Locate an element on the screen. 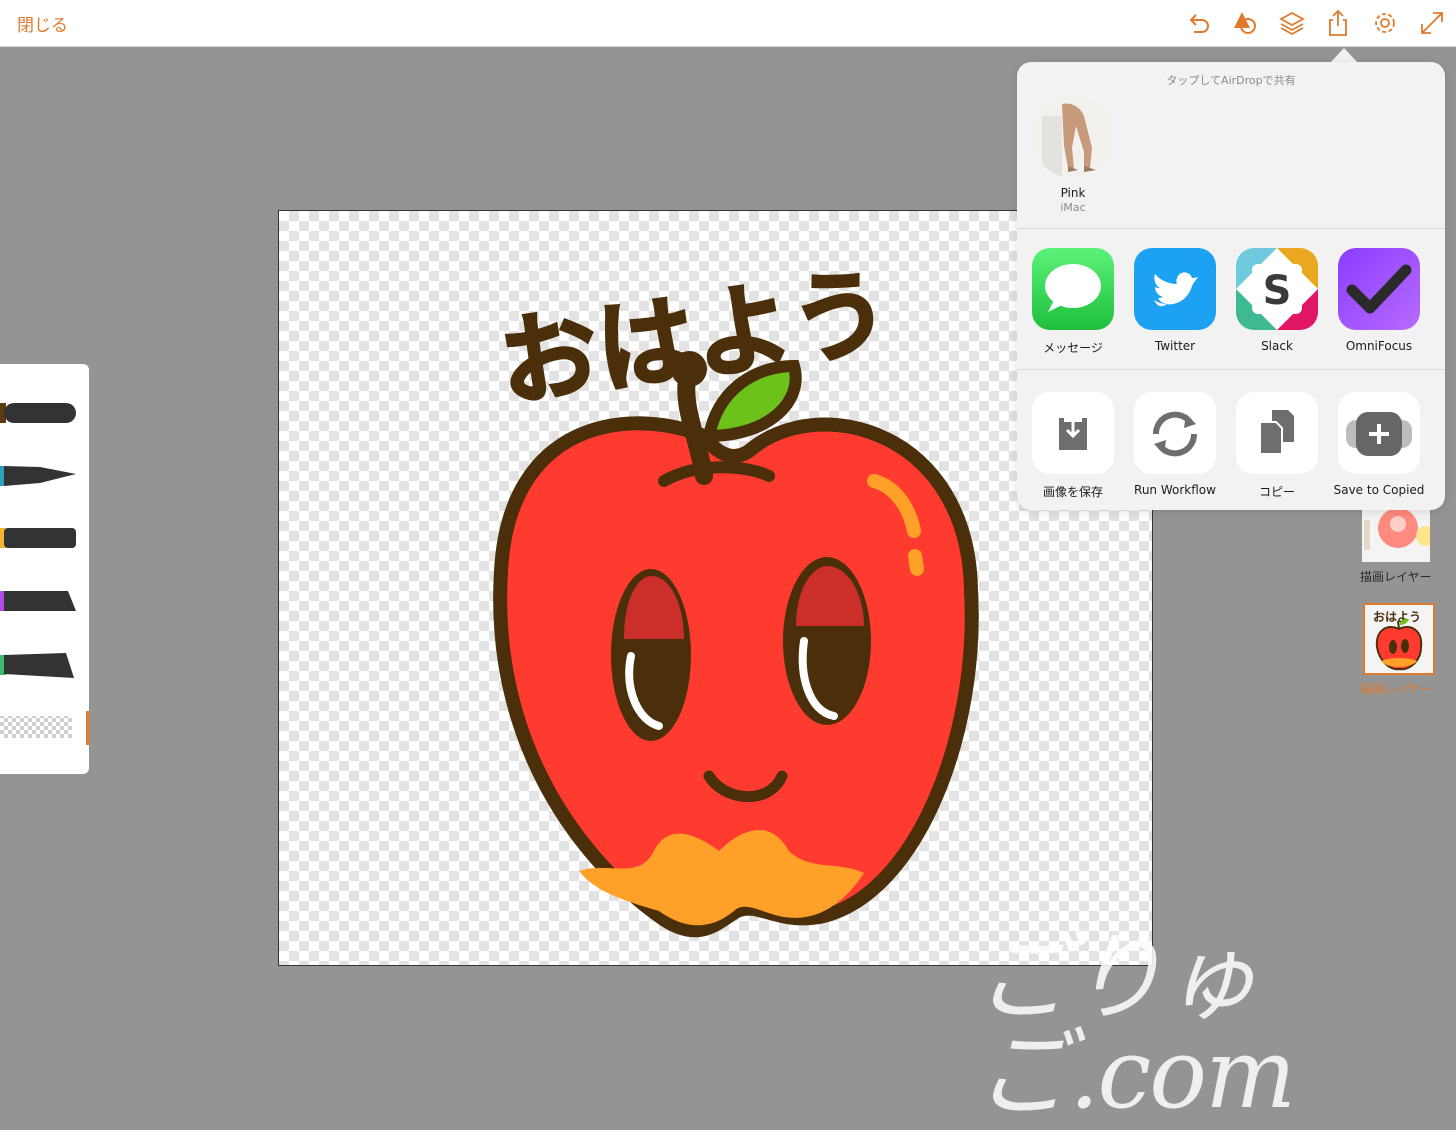 The width and height of the screenshot is (1456, 1130). share-action-label: 画像を保存 is located at coordinates (1072, 492).